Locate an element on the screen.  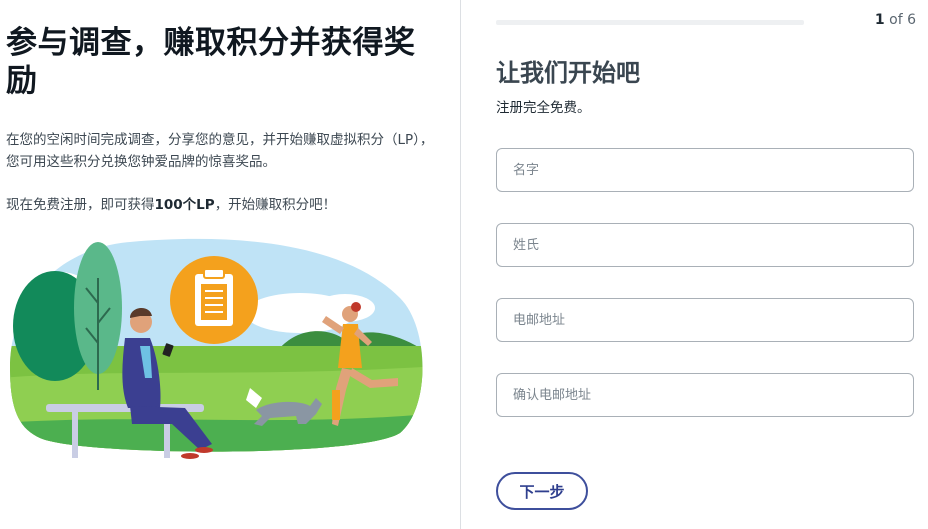
step-total: 6 is located at coordinates (911, 20).